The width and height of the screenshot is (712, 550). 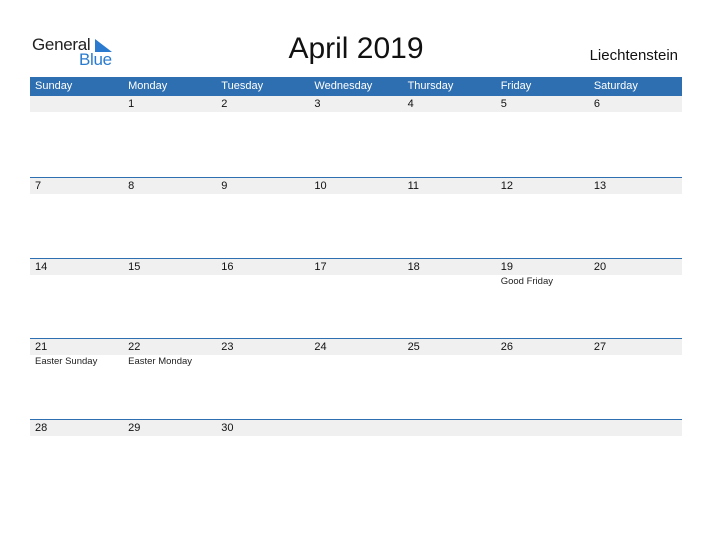 What do you see at coordinates (449, 274) in the screenshot?
I see `day-cell: 18` at bounding box center [449, 274].